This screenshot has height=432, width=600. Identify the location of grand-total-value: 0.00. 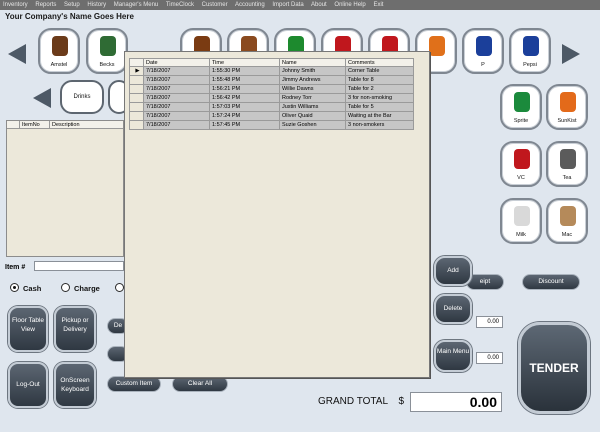
(456, 402).